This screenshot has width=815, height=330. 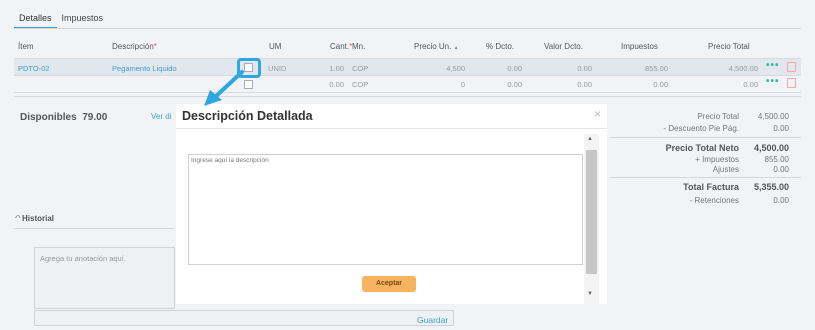 What do you see at coordinates (407, 28) in the screenshot?
I see `tabs-divider` at bounding box center [407, 28].